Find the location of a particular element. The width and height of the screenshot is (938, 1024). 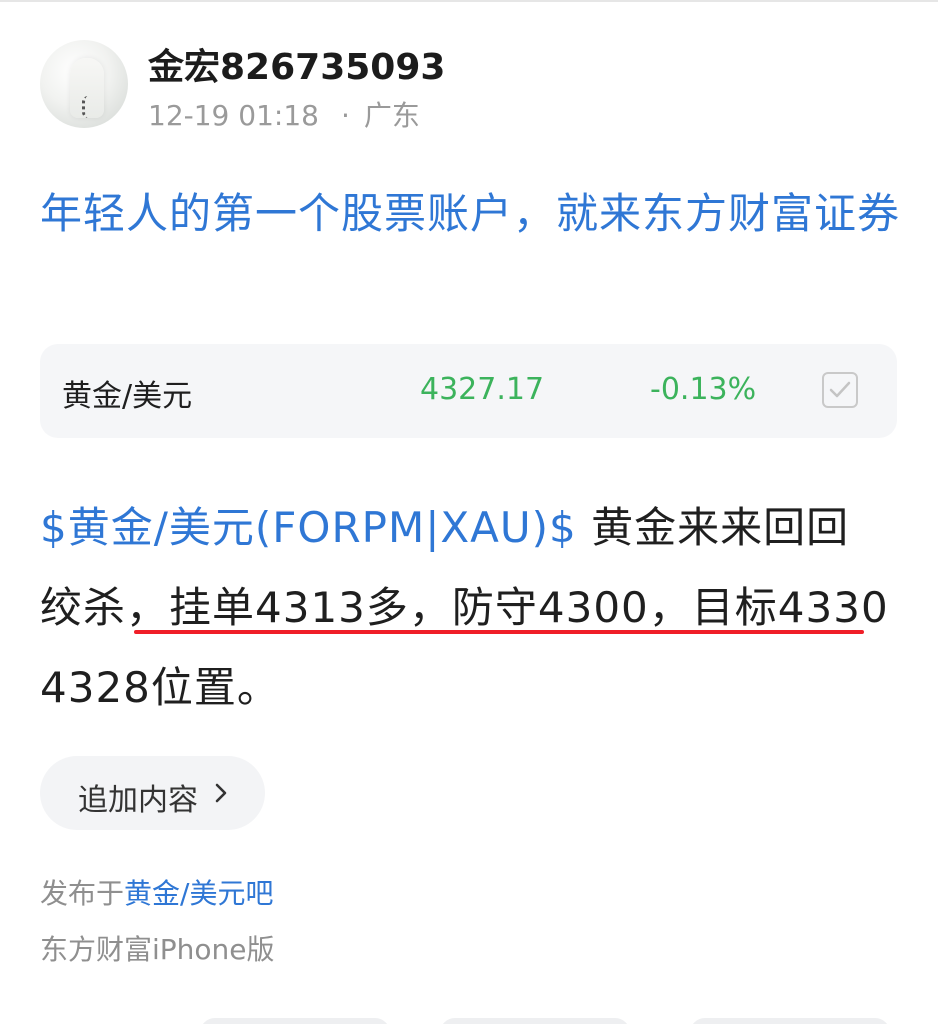

post-line-2: 绞杀，挂单4313多，防守4300，目标4330 is located at coordinates (464, 607).